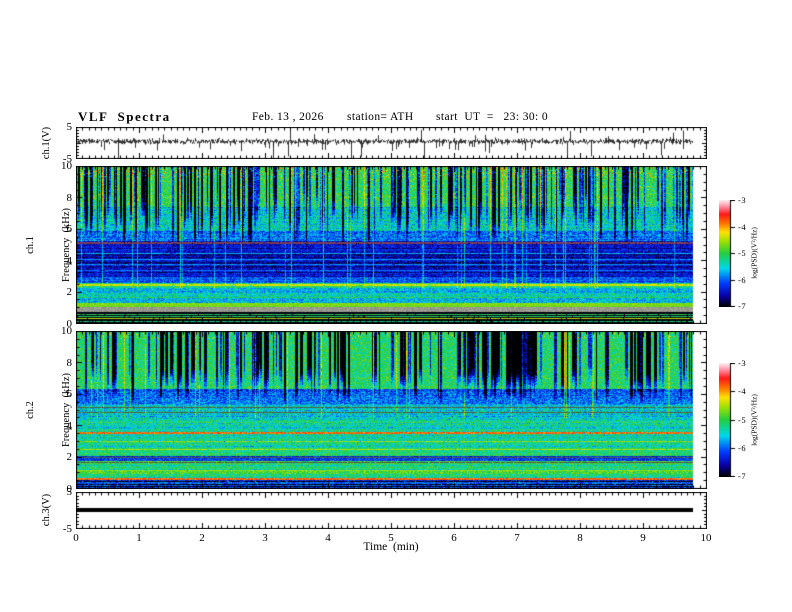  Describe the element at coordinates (76, 538) in the screenshot. I see `time-tick-label: 0` at that location.